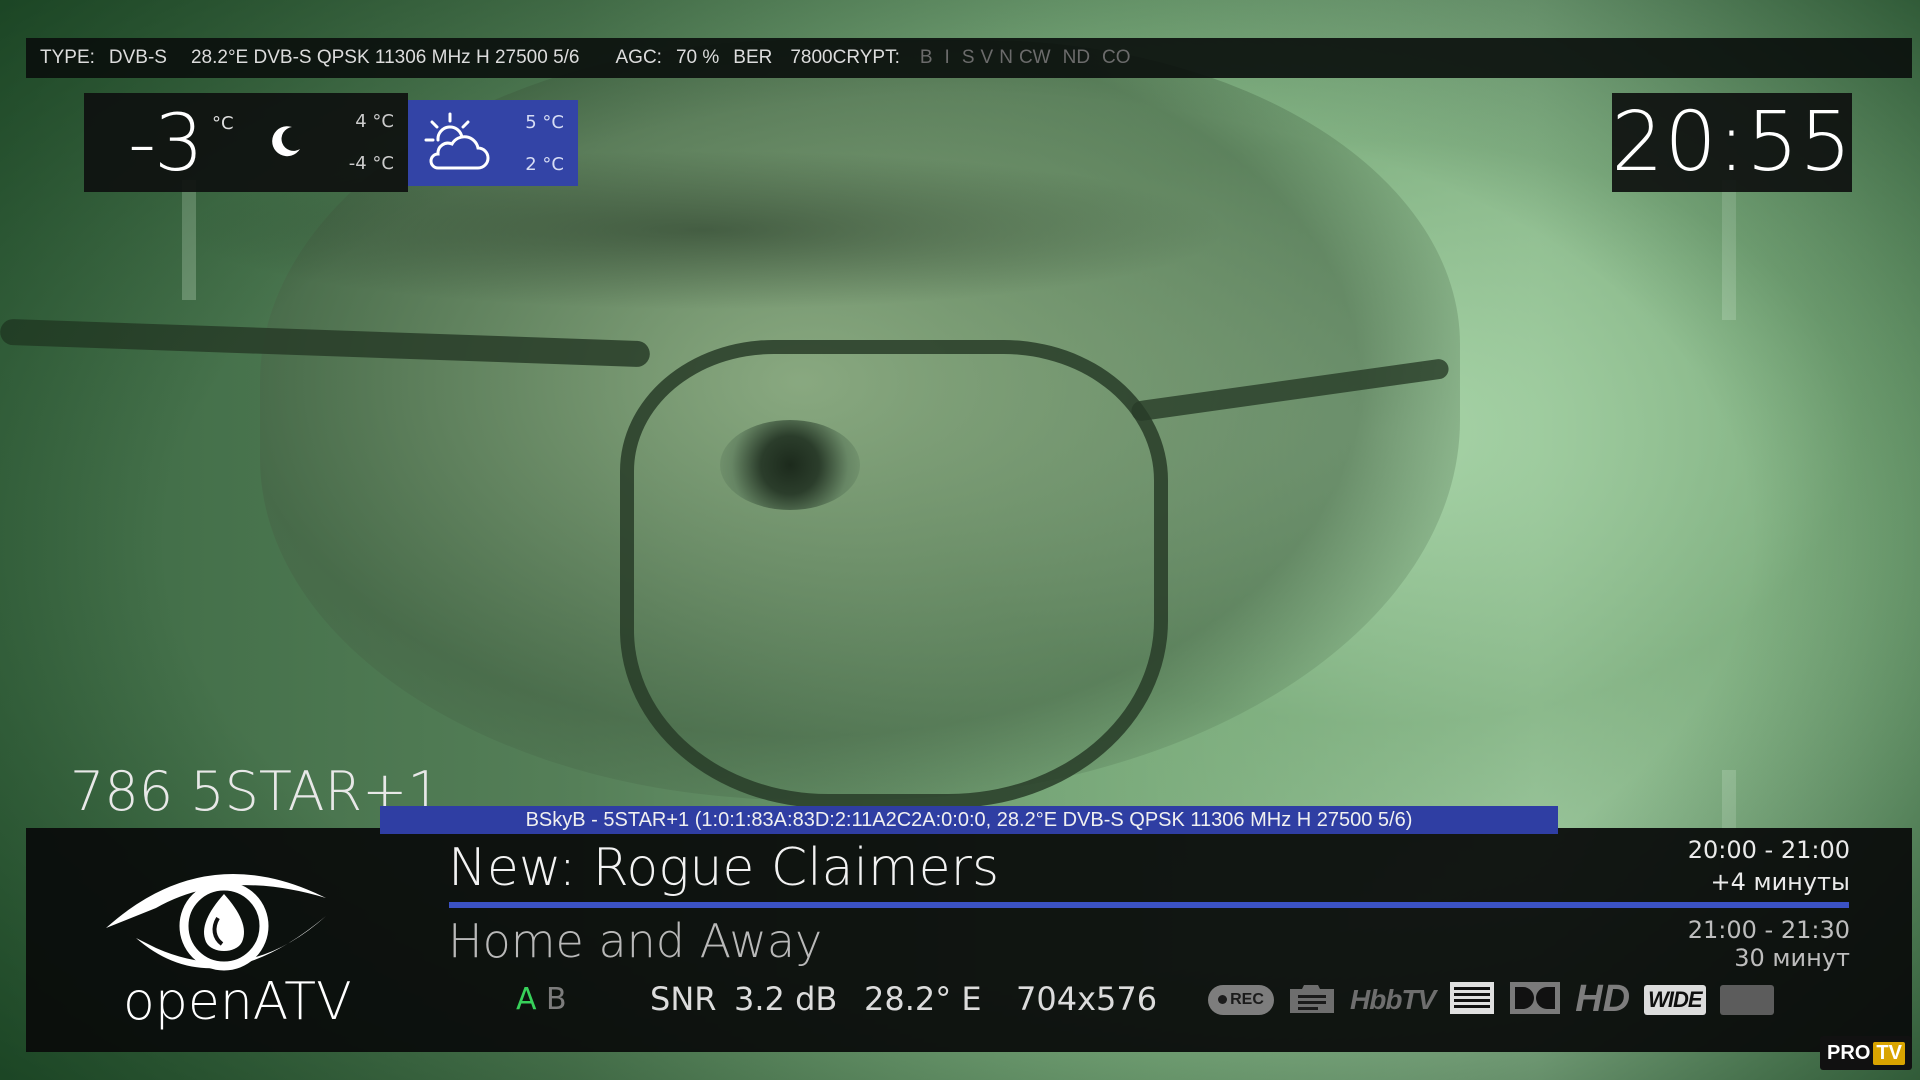 The image size is (1920, 1080). Describe the element at coordinates (1034, 57) in the screenshot. I see `crypt-flag: CW` at that location.